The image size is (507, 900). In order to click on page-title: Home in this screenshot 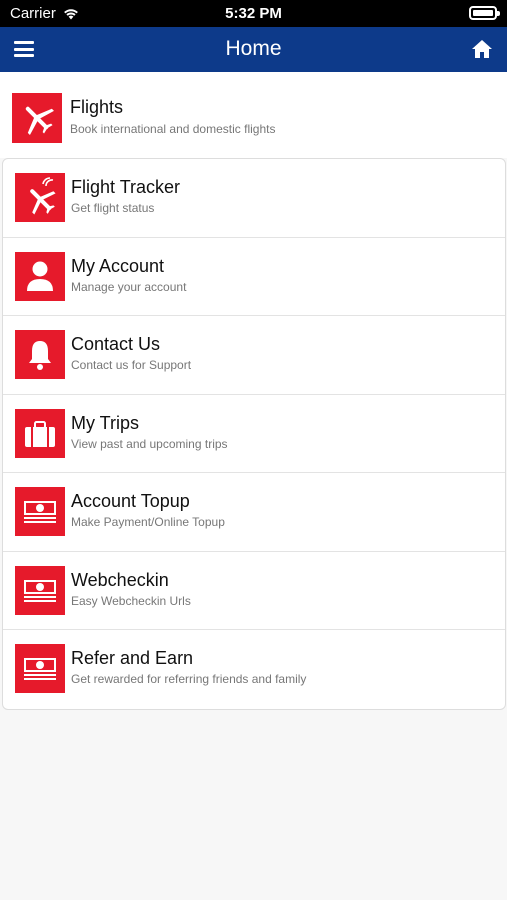, I will do `click(253, 48)`.